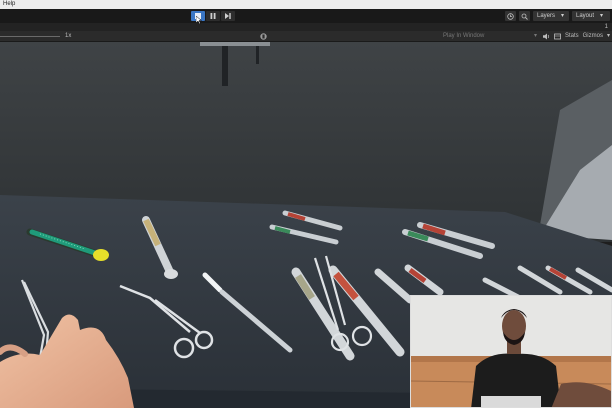 Image resolution: width=612 pixels, height=408 pixels. Describe the element at coordinates (9, 4) in the screenshot. I see `menu-help: Help` at that location.